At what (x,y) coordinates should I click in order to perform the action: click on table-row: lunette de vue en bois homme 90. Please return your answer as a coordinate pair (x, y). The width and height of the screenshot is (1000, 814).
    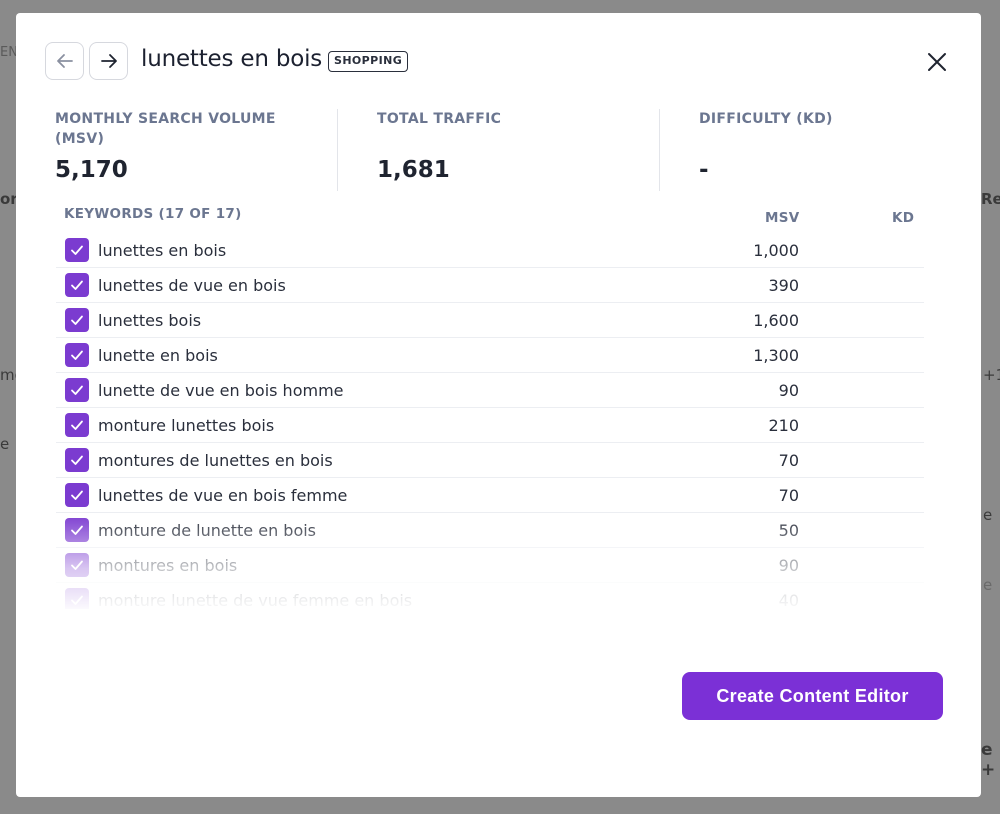
    Looking at the image, I should click on (490, 390).